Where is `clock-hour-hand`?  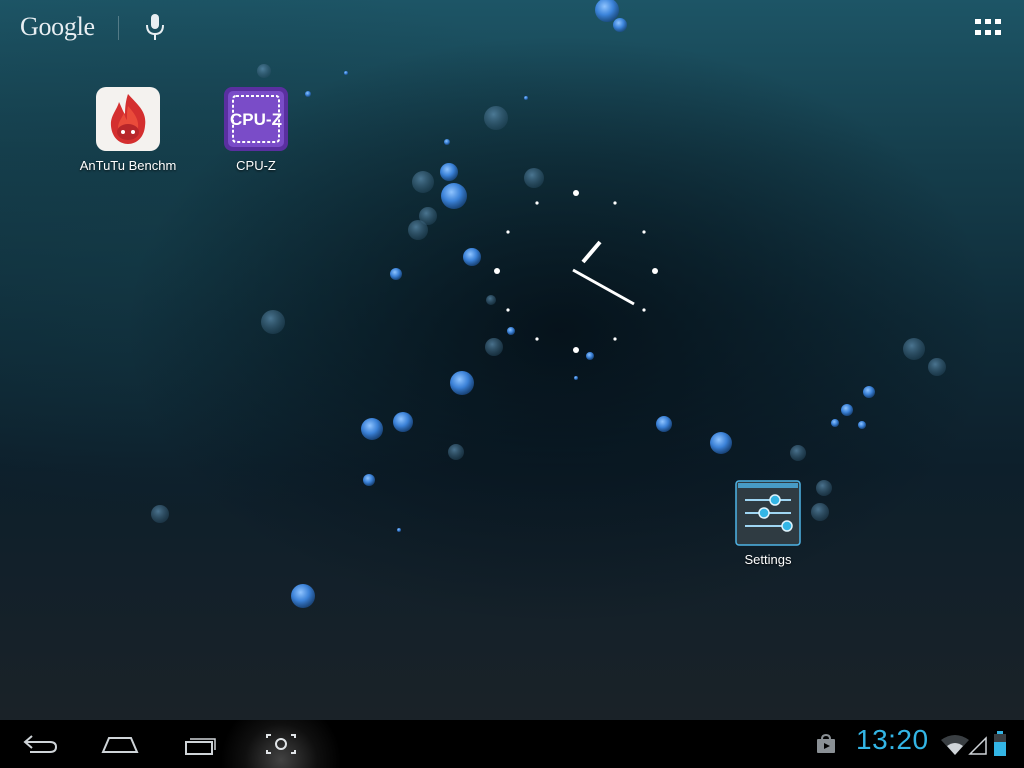 clock-hour-hand is located at coordinates (591, 252).